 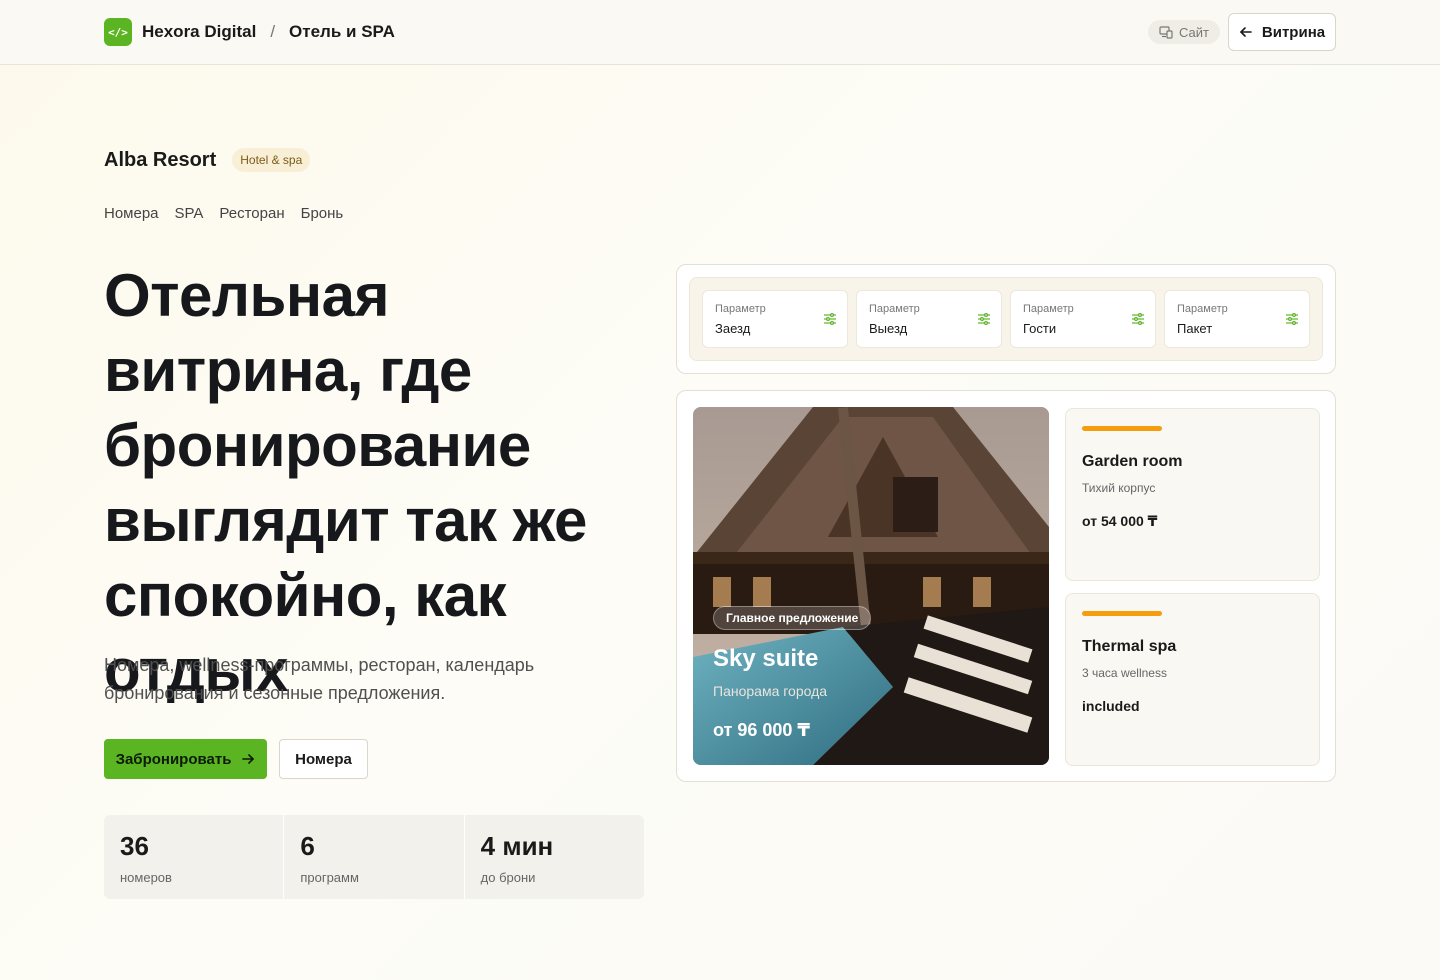 I want to click on main-offer-tag: Главное предложение, so click(x=792, y=618).